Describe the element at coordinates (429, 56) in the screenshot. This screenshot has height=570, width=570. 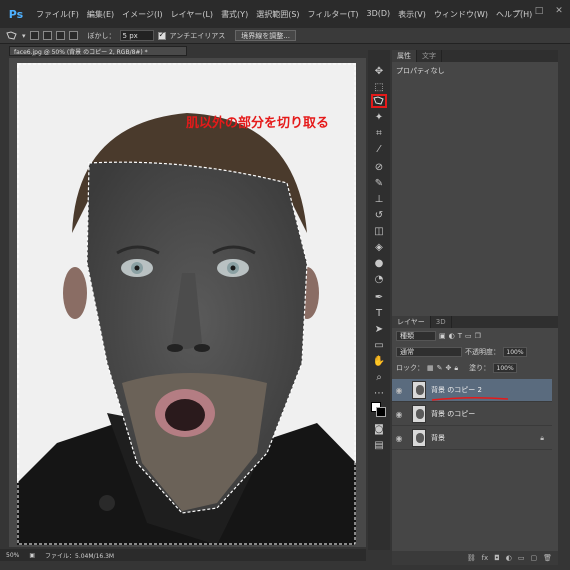
I see `tab-character: 文字` at that location.